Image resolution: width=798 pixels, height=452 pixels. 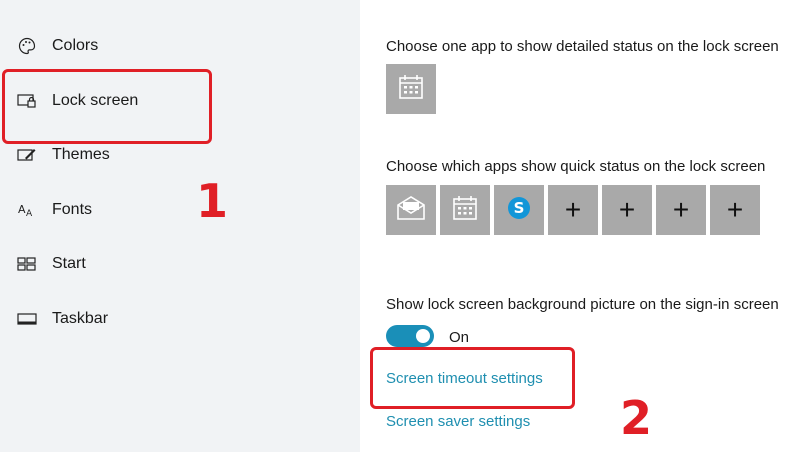 What do you see at coordinates (458, 421) in the screenshot?
I see `screen-saver-settings-link: Screen saver settings` at bounding box center [458, 421].